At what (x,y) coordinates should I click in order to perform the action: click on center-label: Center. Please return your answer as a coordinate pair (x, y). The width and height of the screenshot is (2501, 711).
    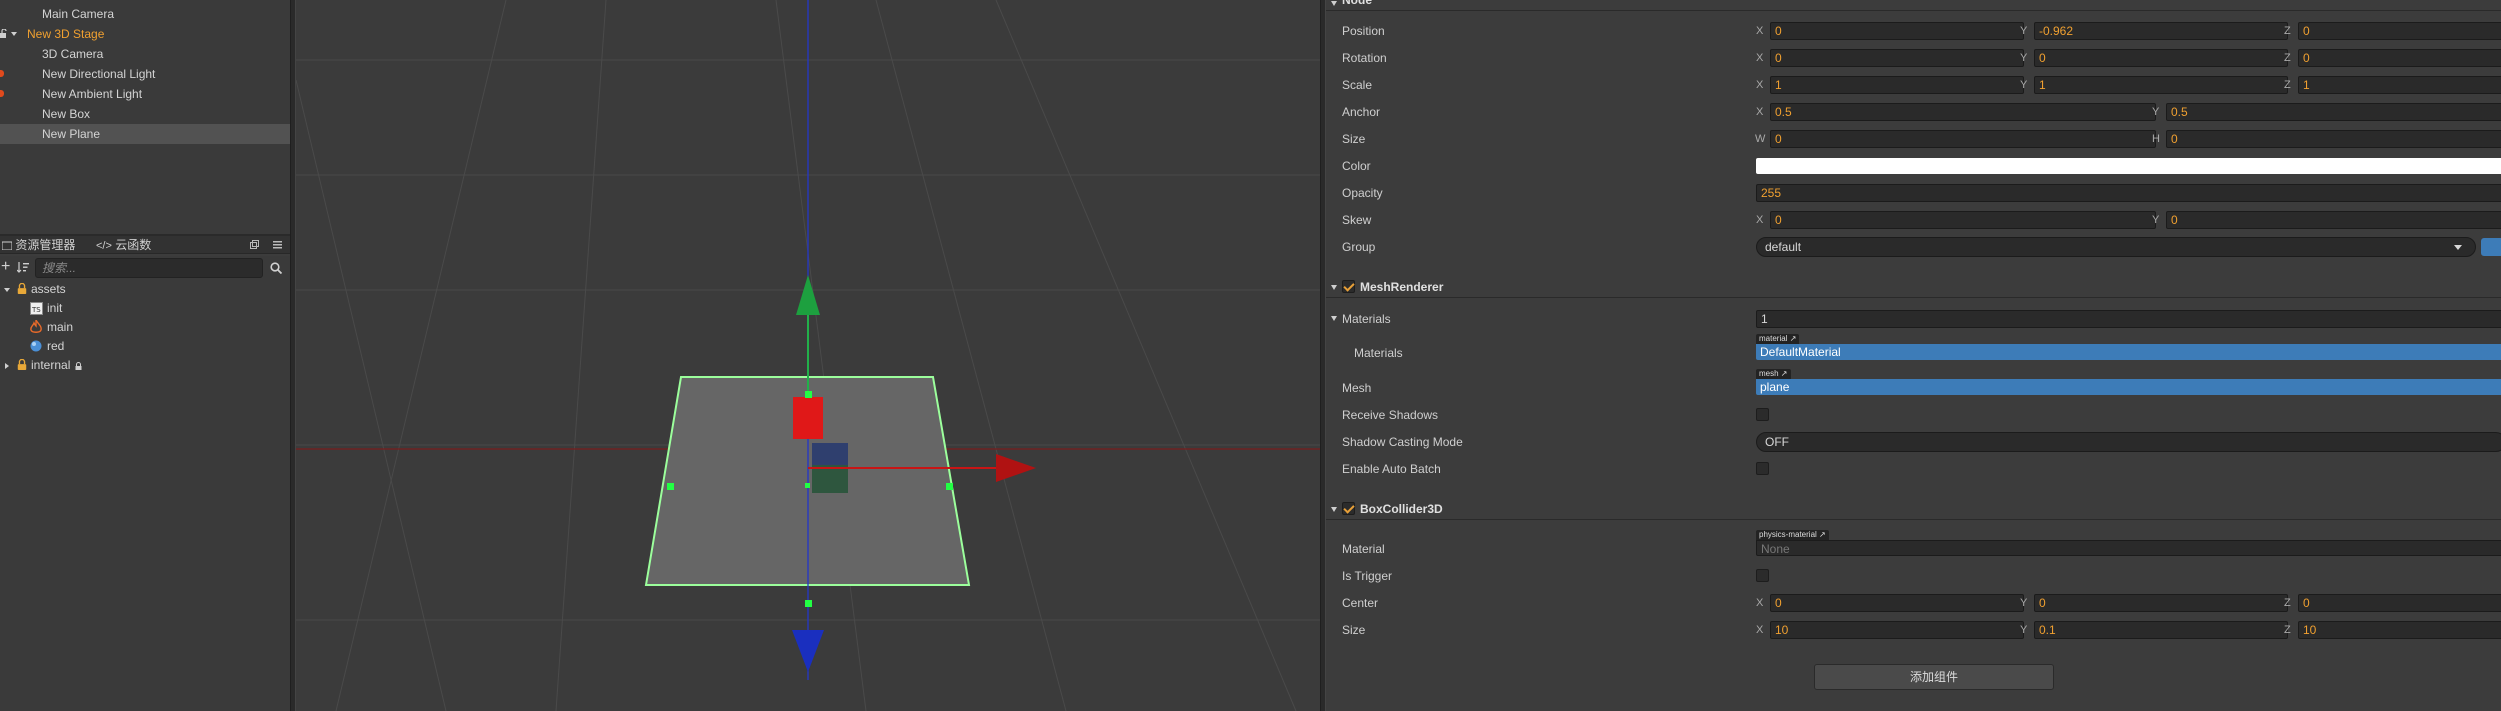
    Looking at the image, I should click on (1360, 603).